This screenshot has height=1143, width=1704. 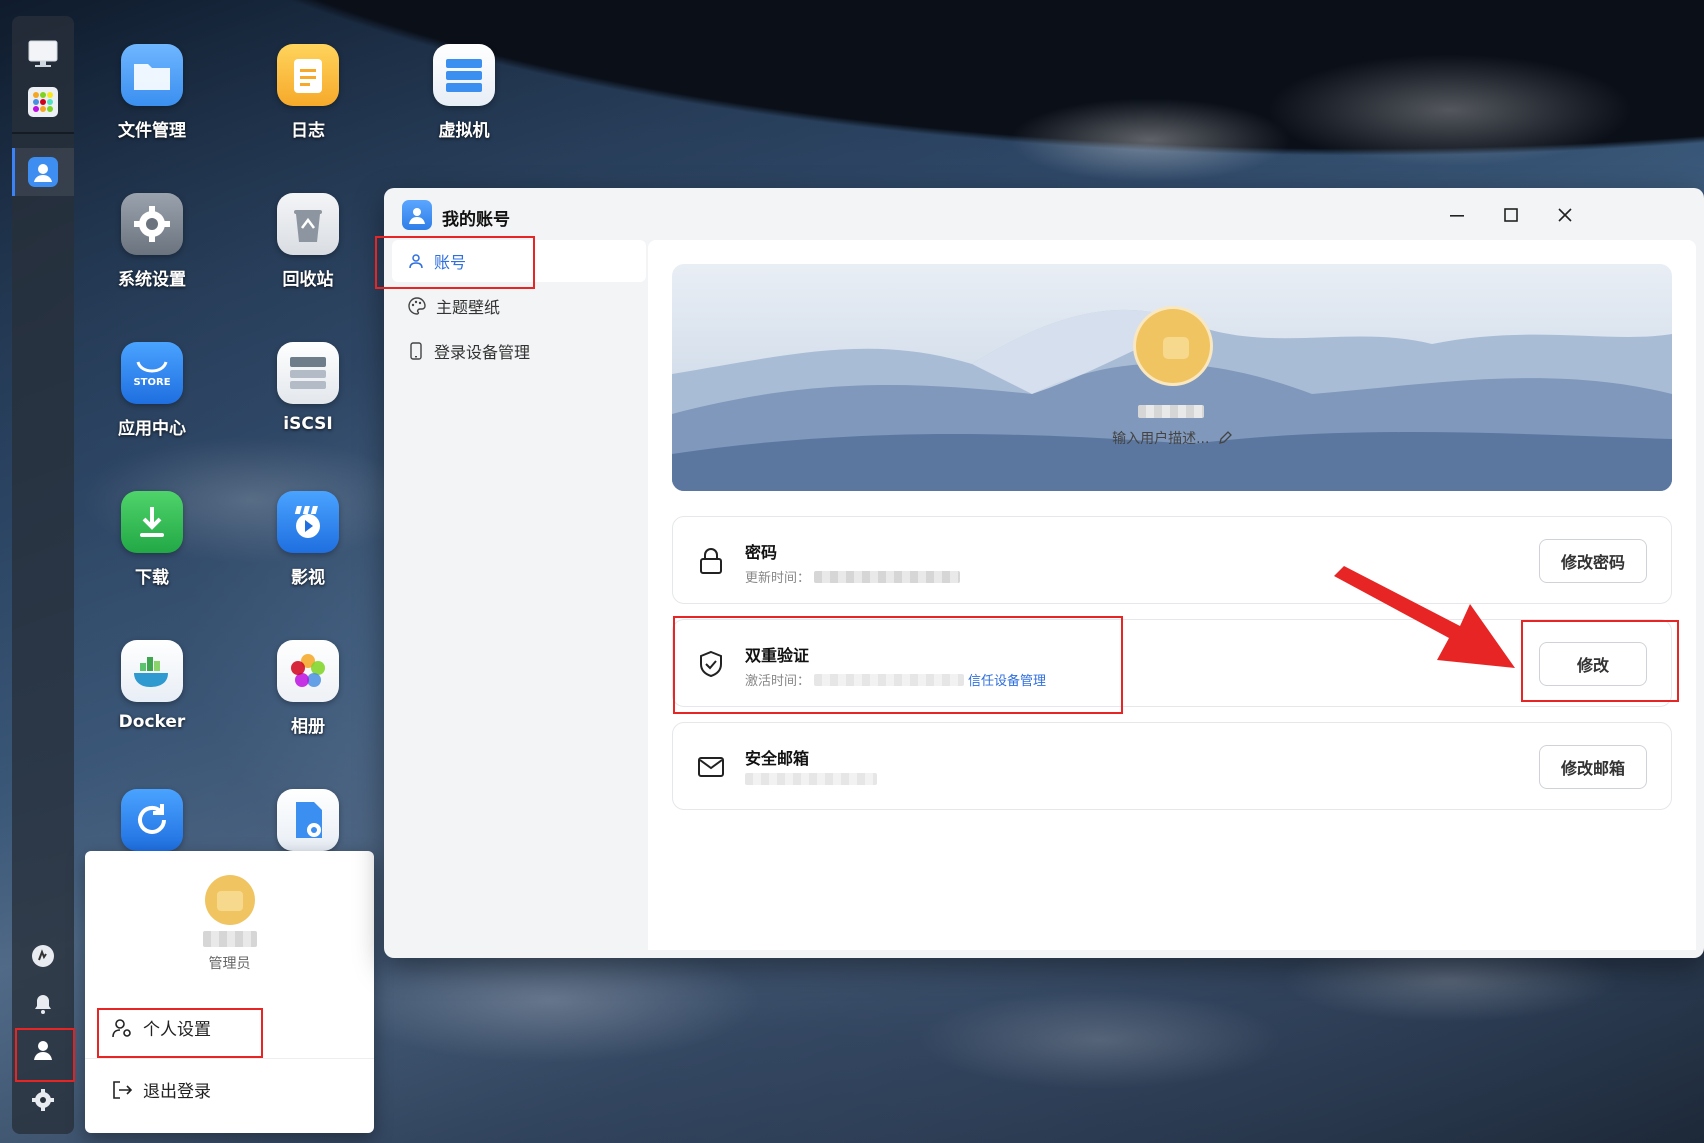 What do you see at coordinates (515, 599) in the screenshot?
I see `window-sidebar: 账号 主题壁纸 登录设备管理` at bounding box center [515, 599].